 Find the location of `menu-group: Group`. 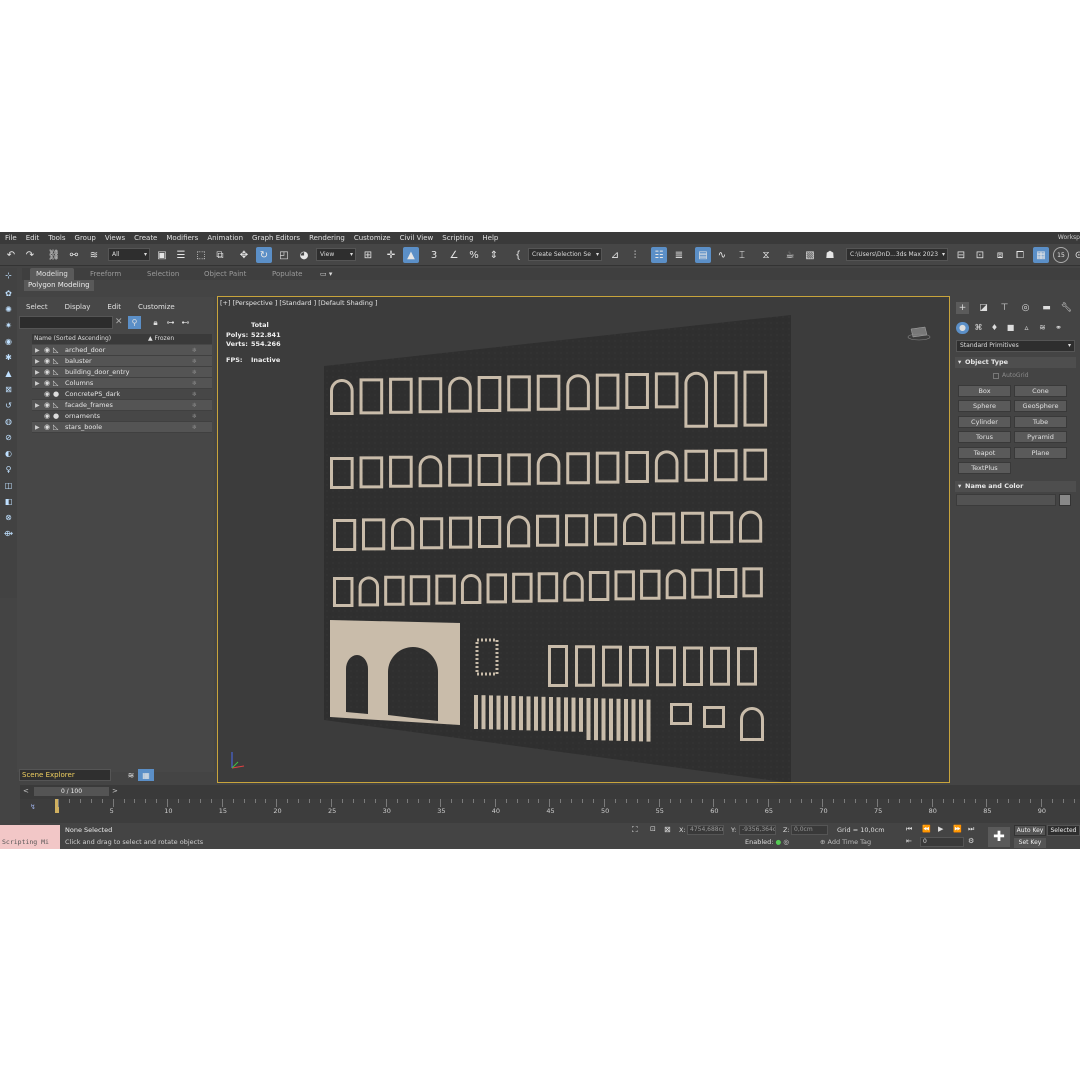

menu-group: Group is located at coordinates (89, 238).